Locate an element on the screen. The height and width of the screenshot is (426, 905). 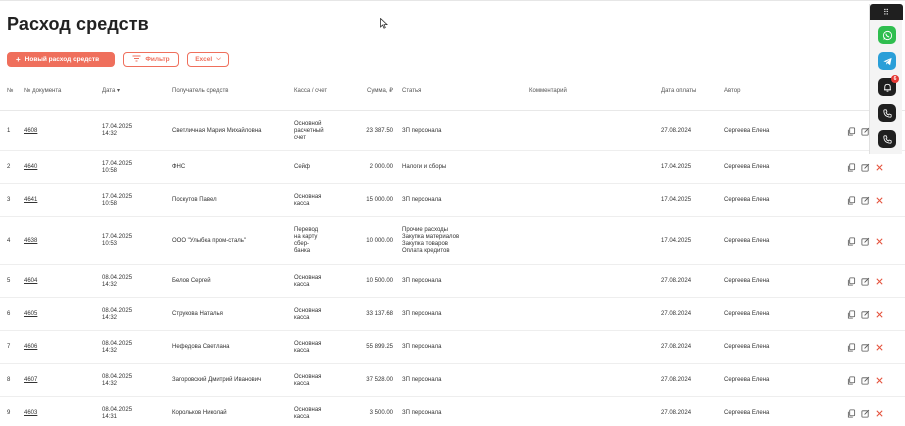
kassa-name-line: Основная is located at coordinates (308, 343).